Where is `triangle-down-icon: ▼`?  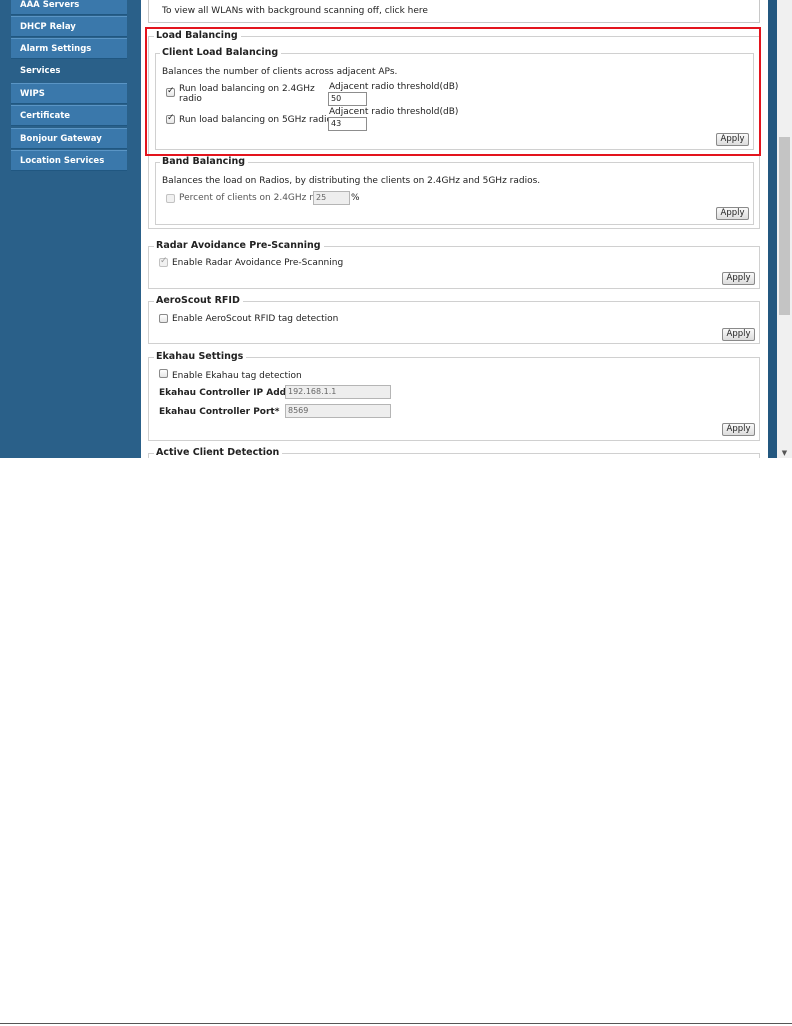 triangle-down-icon: ▼ is located at coordinates (784, 453).